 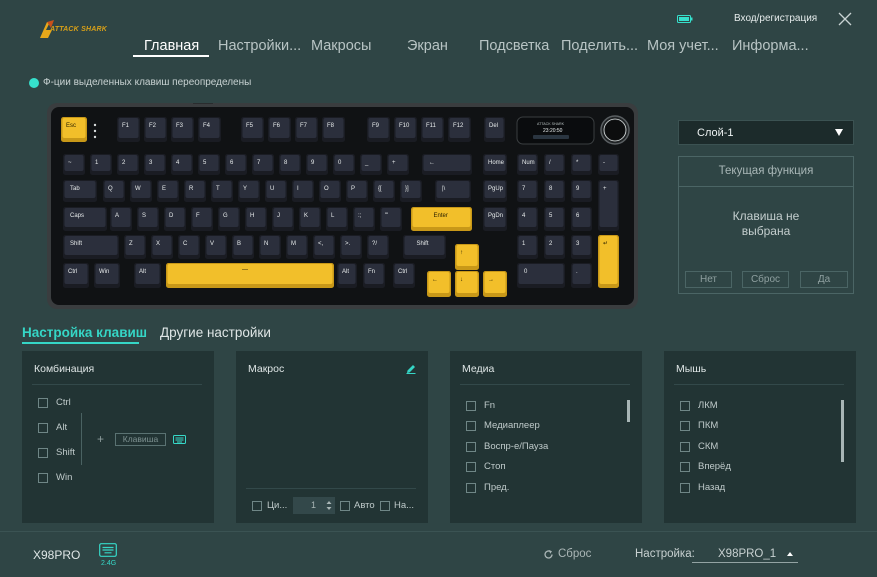 What do you see at coordinates (202, 219) in the screenshot?
I see `key-3-4: F` at bounding box center [202, 219].